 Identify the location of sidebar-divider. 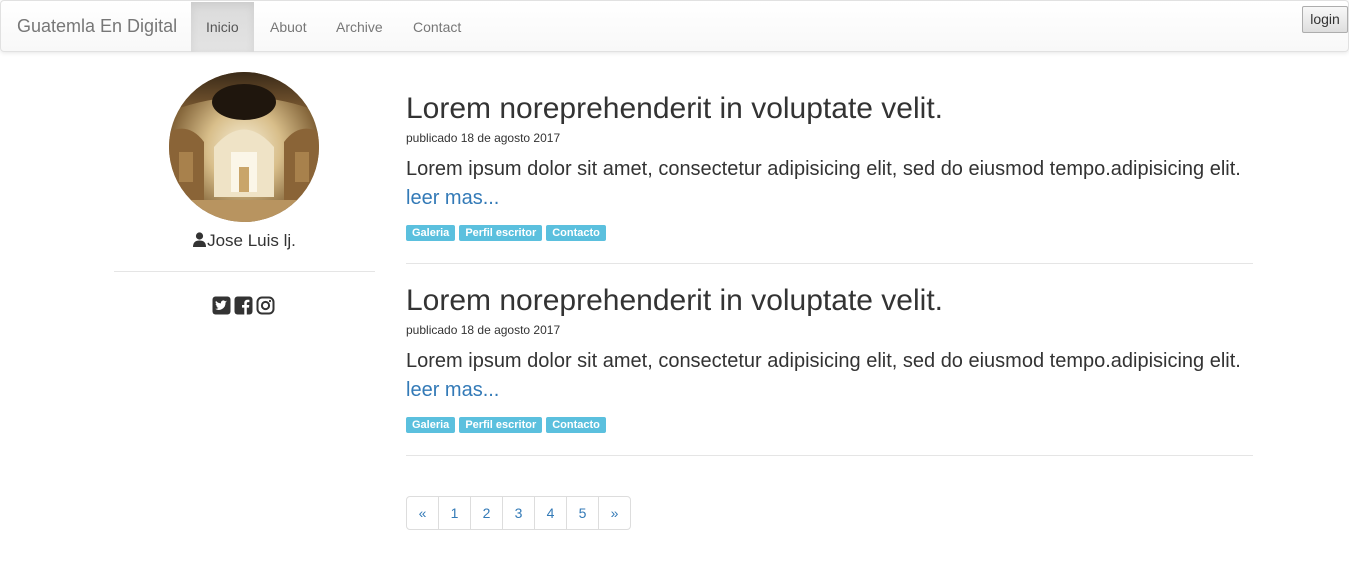
(244, 271).